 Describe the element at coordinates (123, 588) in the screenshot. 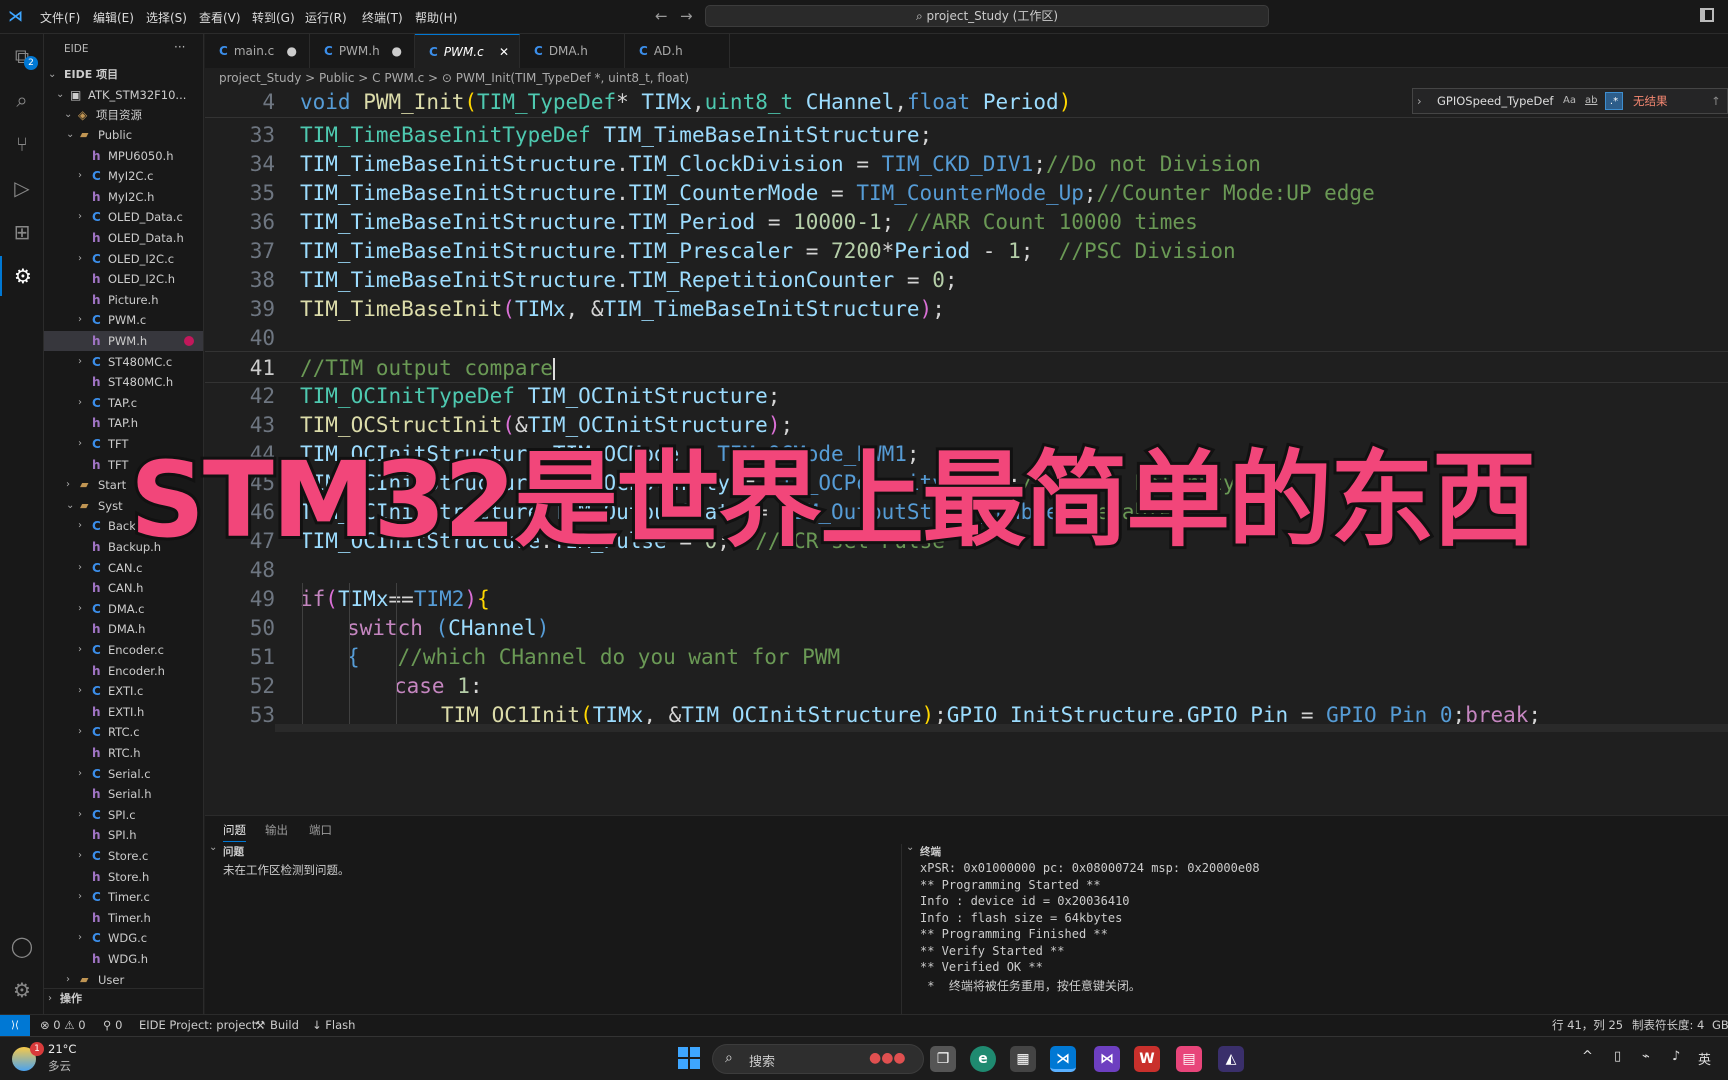

I see `file-item: h CAN.h` at that location.